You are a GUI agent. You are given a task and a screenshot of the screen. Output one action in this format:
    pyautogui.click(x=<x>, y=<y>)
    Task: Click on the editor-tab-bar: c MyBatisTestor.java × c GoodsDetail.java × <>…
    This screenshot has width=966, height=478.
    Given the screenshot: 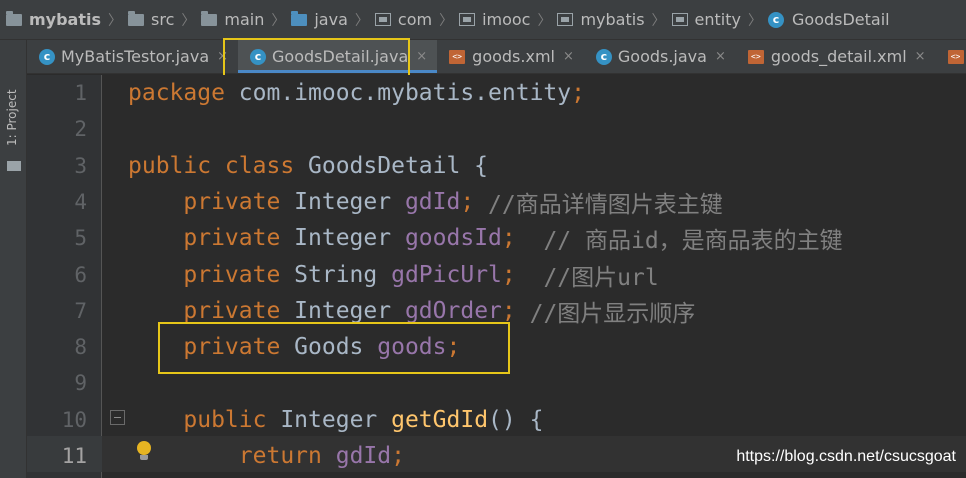 What is the action you would take?
    pyautogui.click(x=496, y=57)
    